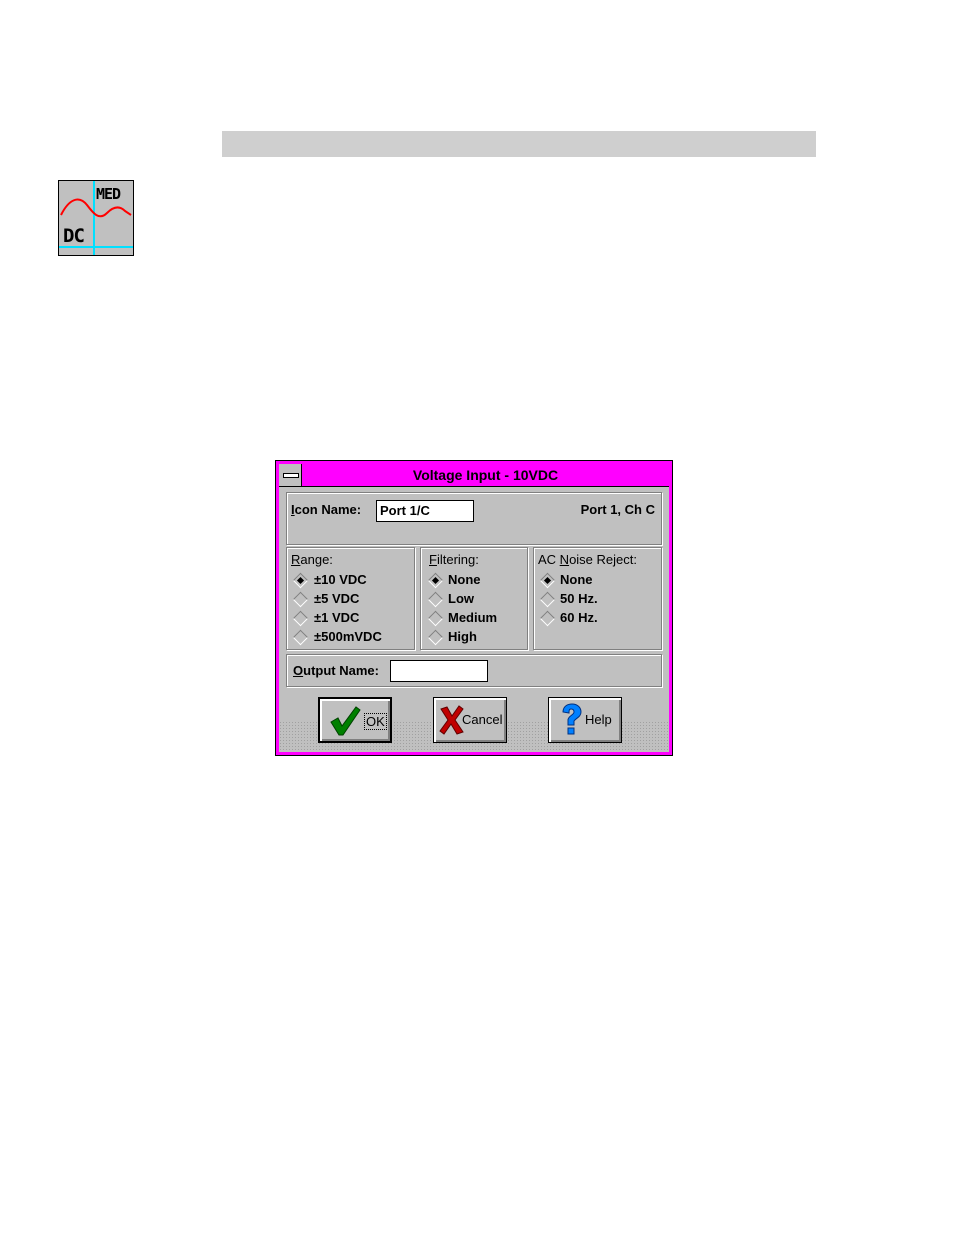  What do you see at coordinates (587, 559) in the screenshot?
I see `ac-noise-label: AC Noise Reject:` at bounding box center [587, 559].